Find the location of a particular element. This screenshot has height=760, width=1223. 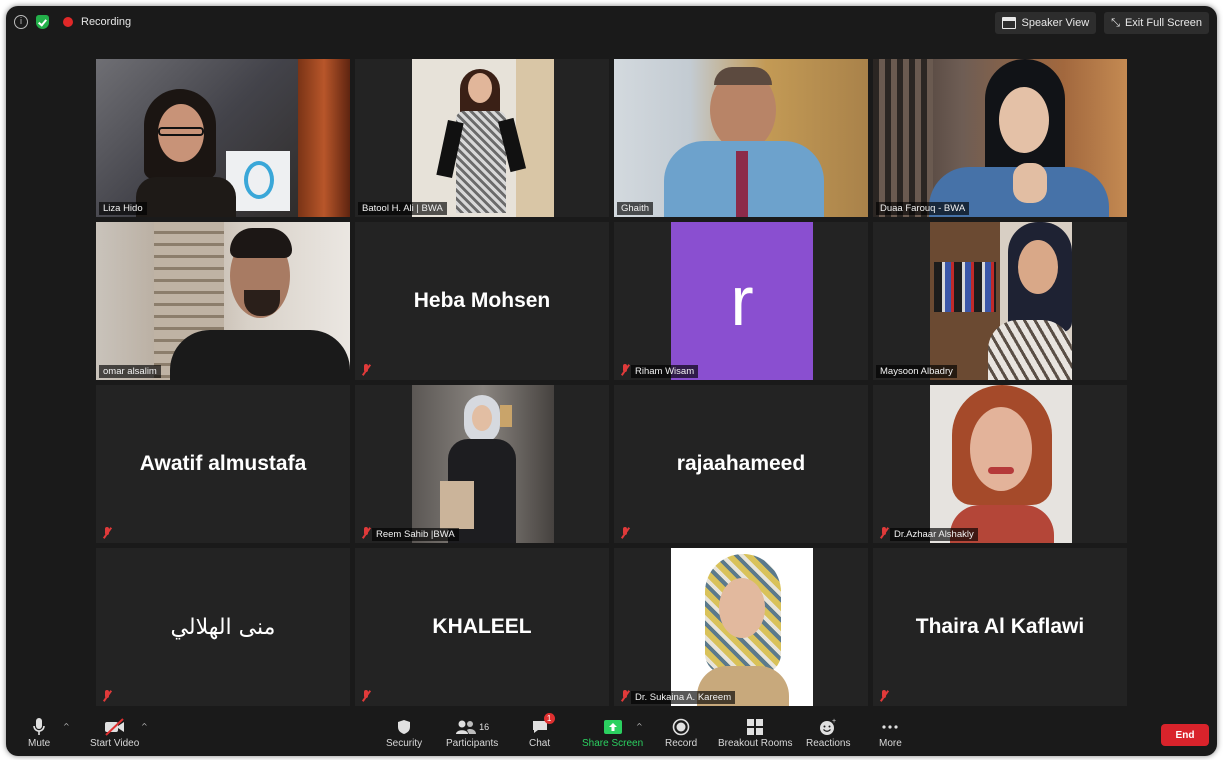

record-label: Record is located at coordinates (681, 743).